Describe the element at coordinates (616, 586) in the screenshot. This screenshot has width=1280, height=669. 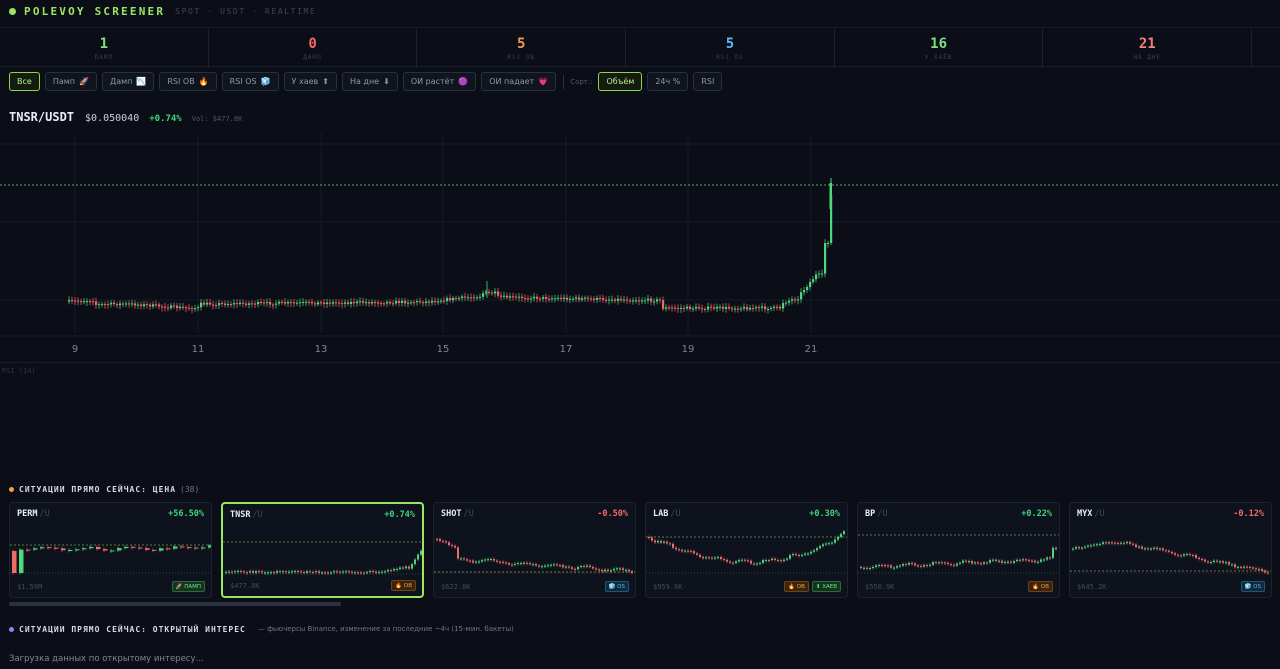
I see `badge-os: 🧊 OS` at that location.